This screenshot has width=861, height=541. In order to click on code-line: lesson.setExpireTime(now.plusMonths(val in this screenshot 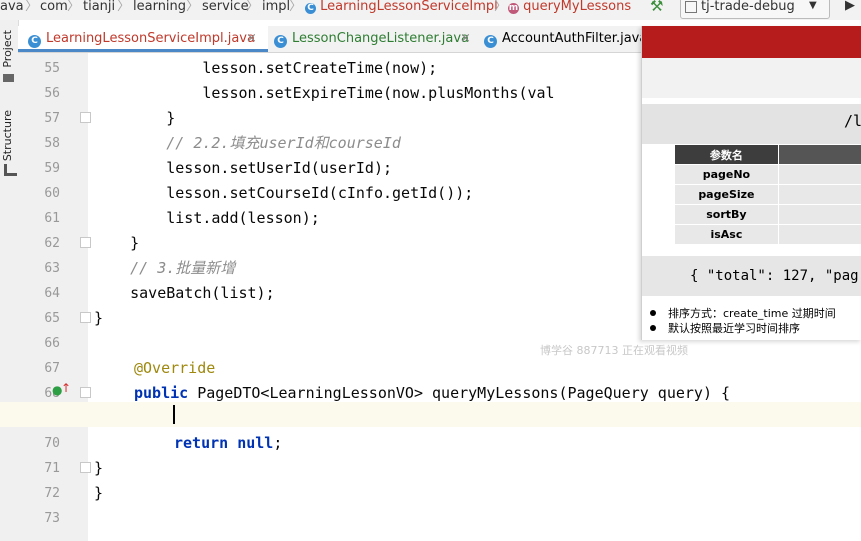, I will do `click(324, 93)`.